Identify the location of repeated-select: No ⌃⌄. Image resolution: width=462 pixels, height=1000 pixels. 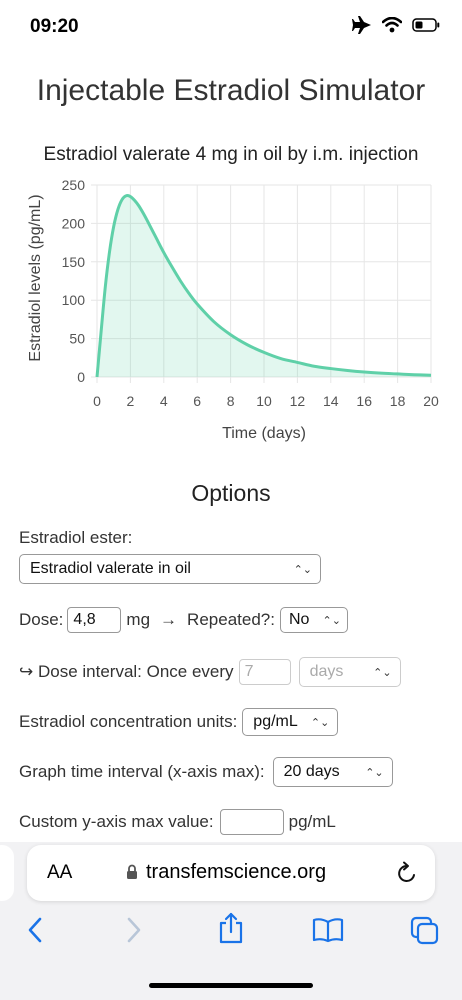
(313, 620).